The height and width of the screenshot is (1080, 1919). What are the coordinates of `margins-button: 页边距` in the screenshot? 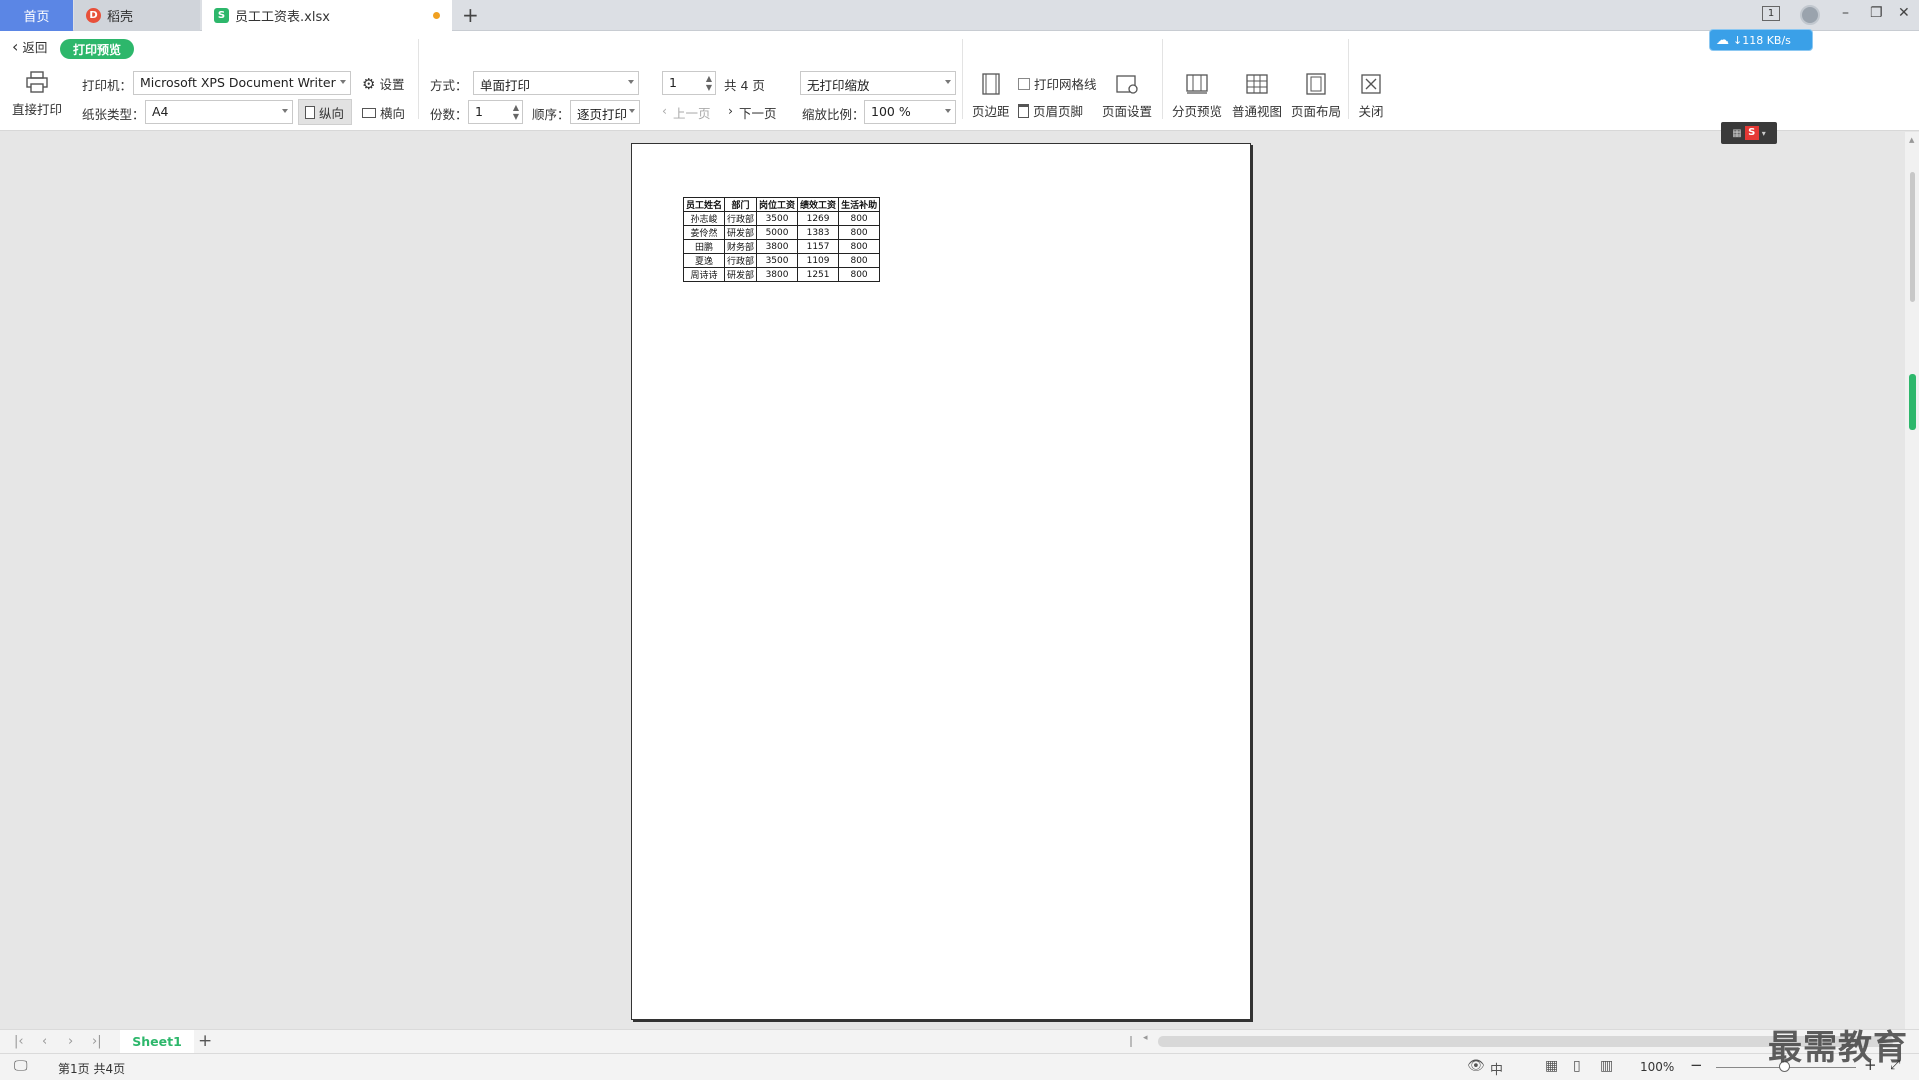 It's located at (991, 95).